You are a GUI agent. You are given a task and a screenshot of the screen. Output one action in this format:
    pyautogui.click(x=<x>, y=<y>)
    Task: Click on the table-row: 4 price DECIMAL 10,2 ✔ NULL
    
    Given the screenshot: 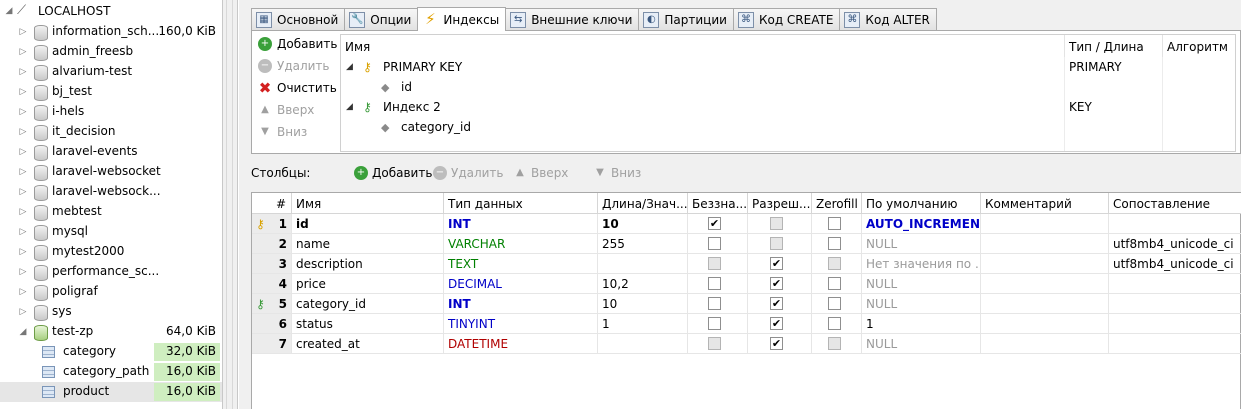 What is the action you would take?
    pyautogui.click(x=746, y=284)
    